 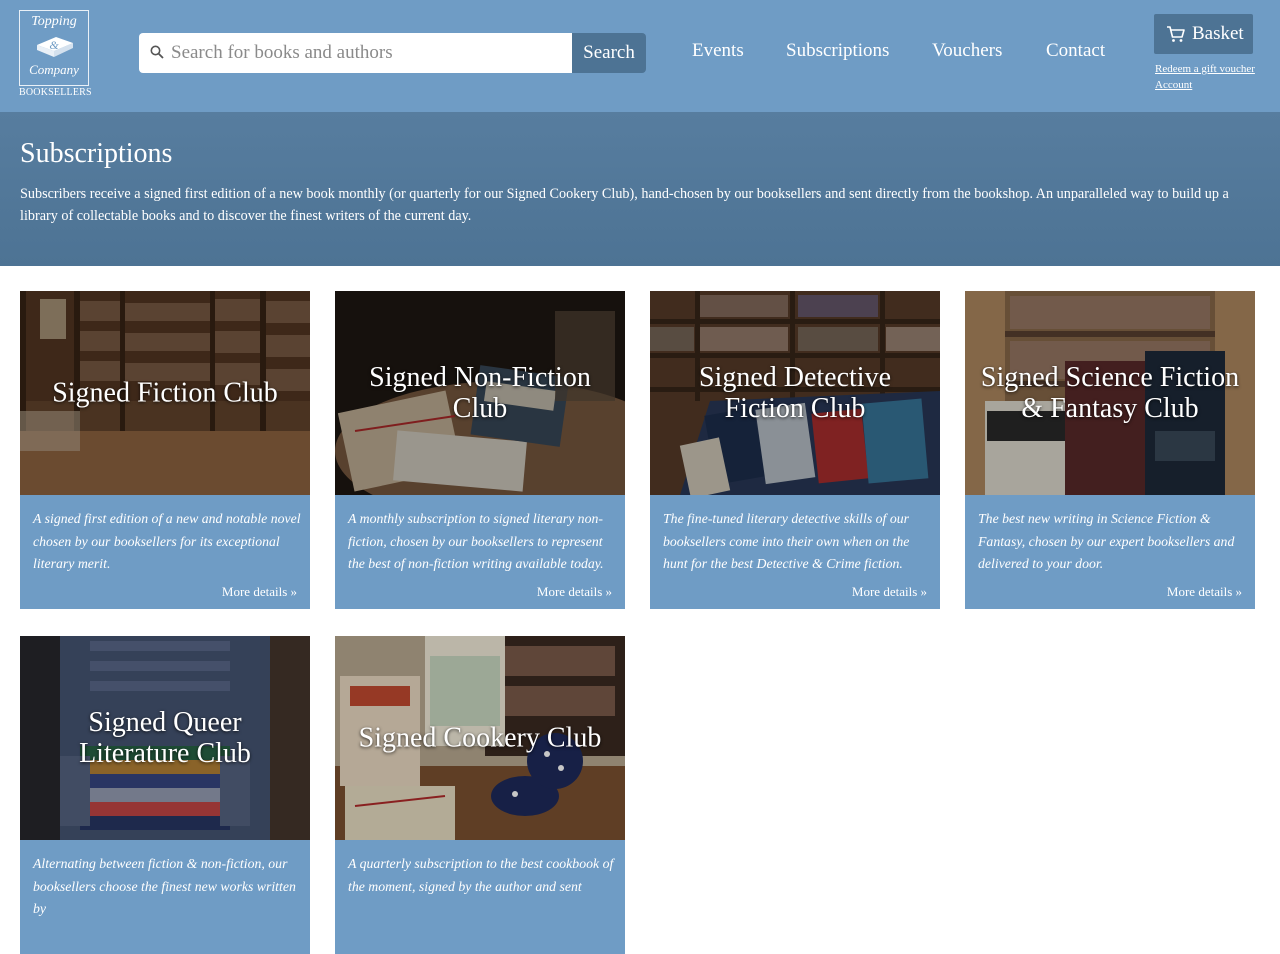 I want to click on card-title: Signed Detective Fiction Club, so click(x=795, y=393).